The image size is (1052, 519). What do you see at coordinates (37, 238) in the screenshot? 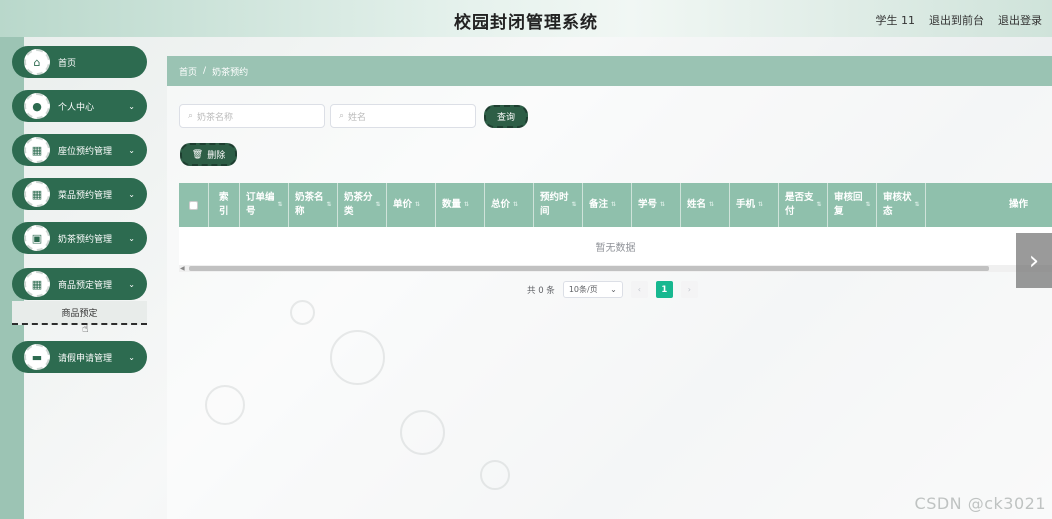
I see `clipboard-icon: ▣` at bounding box center [37, 238].